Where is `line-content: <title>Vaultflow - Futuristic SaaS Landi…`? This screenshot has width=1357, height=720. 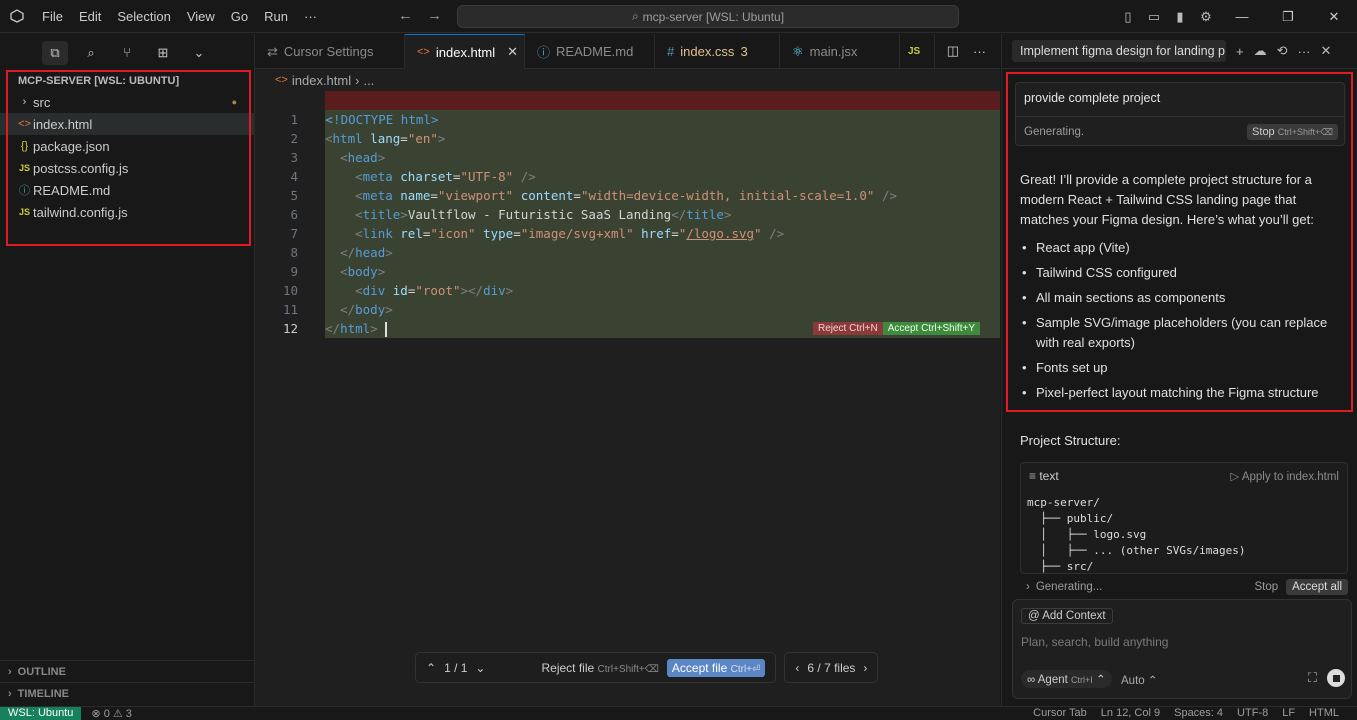
line-content: <title>Vaultflow - Futuristic SaaS Landi… is located at coordinates (662, 214).